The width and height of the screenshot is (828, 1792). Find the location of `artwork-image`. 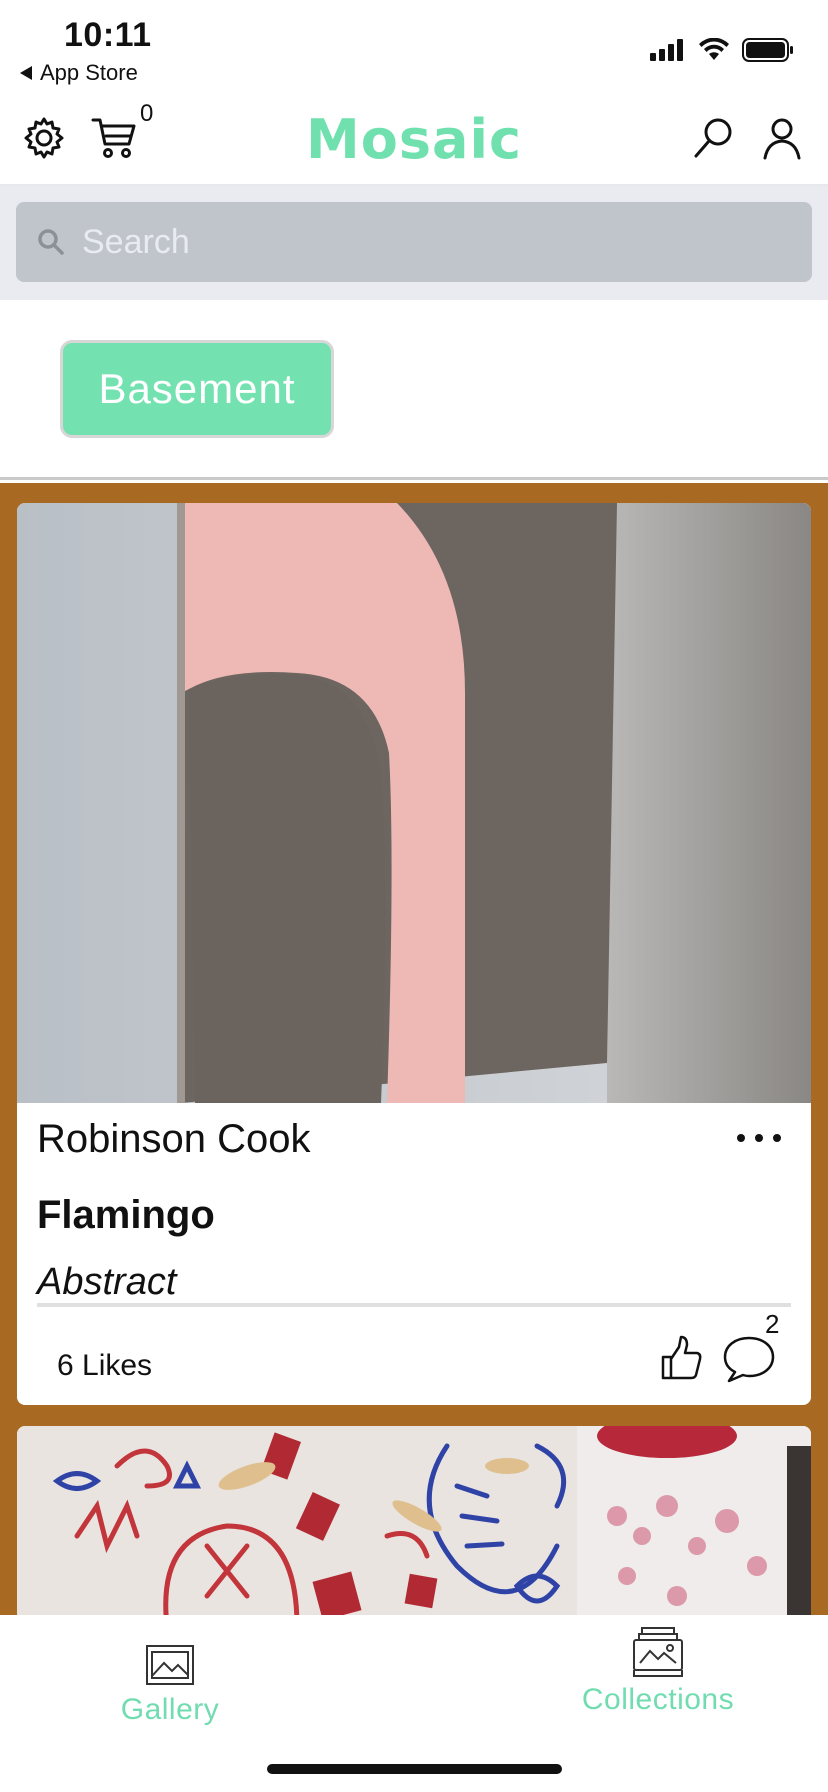

artwork-image is located at coordinates (414, 1520).